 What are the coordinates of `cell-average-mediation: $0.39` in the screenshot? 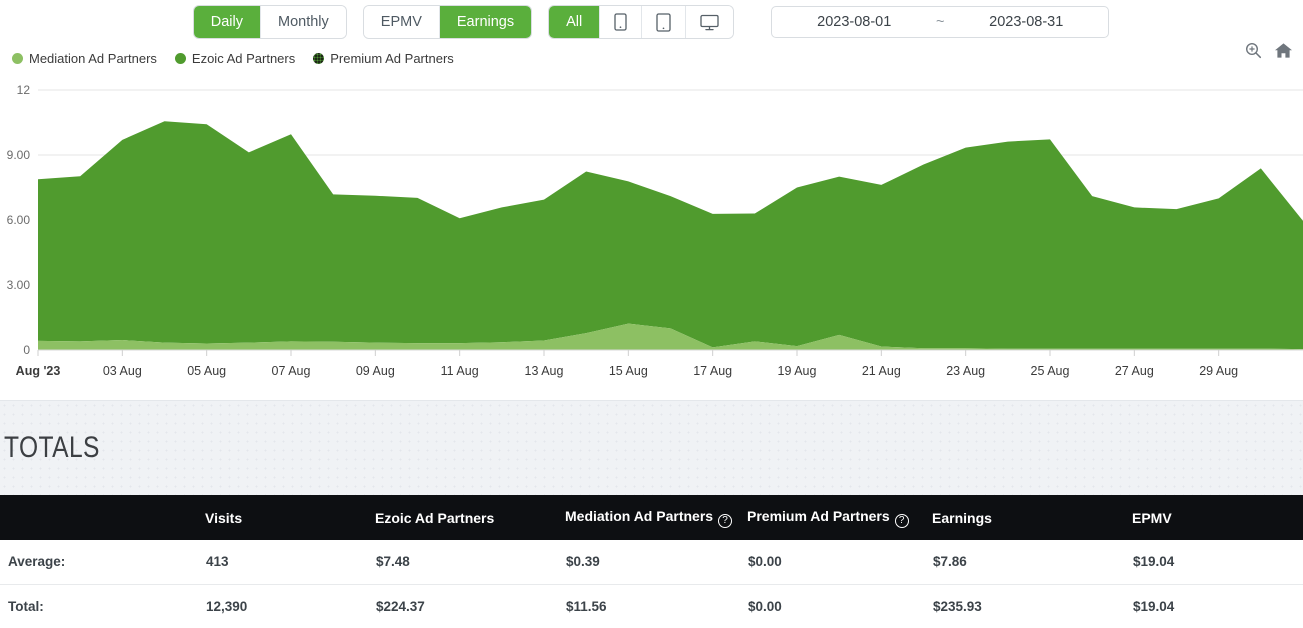 It's located at (656, 562).